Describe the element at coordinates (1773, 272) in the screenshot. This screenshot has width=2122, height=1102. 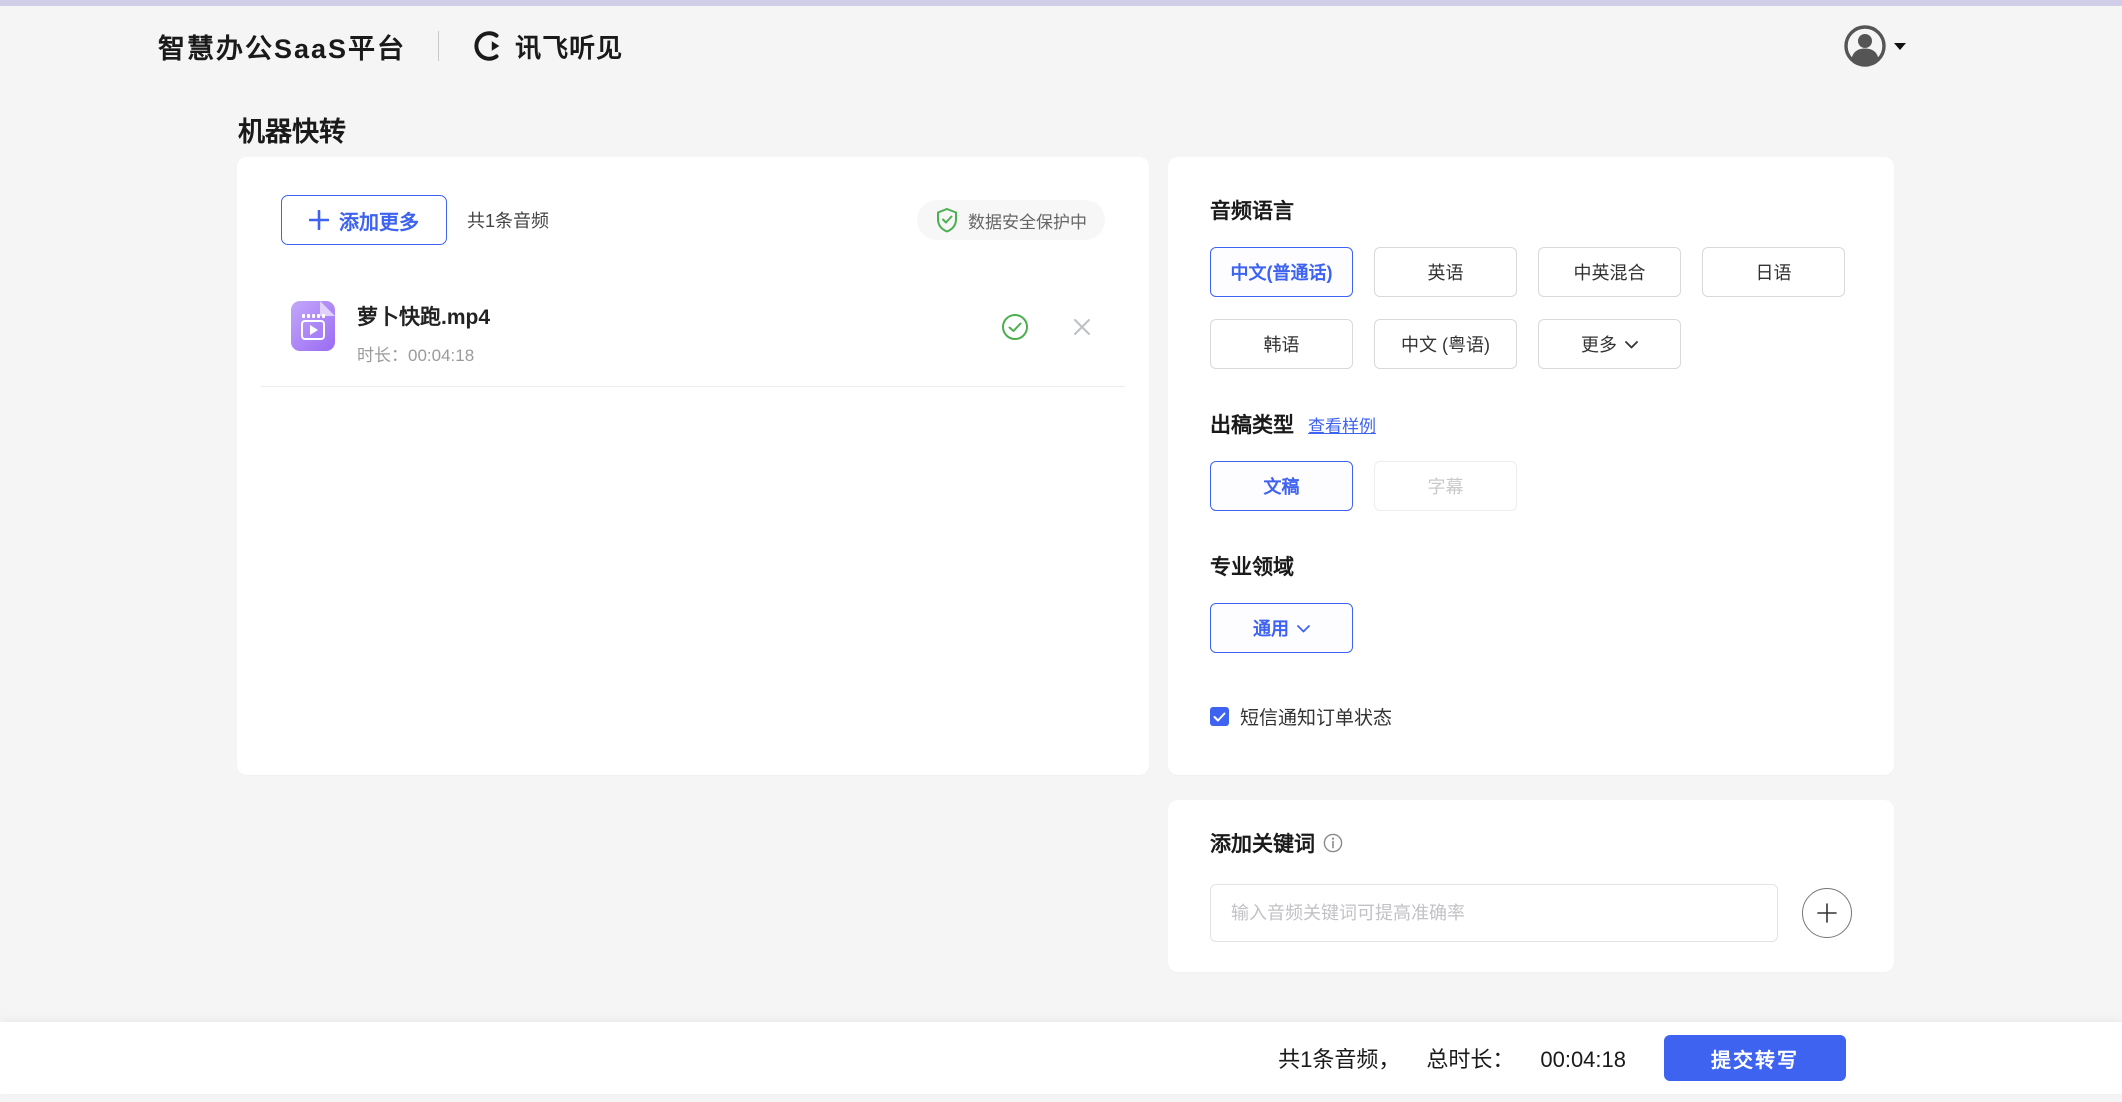
I see `language-option-japanese: 日语` at that location.